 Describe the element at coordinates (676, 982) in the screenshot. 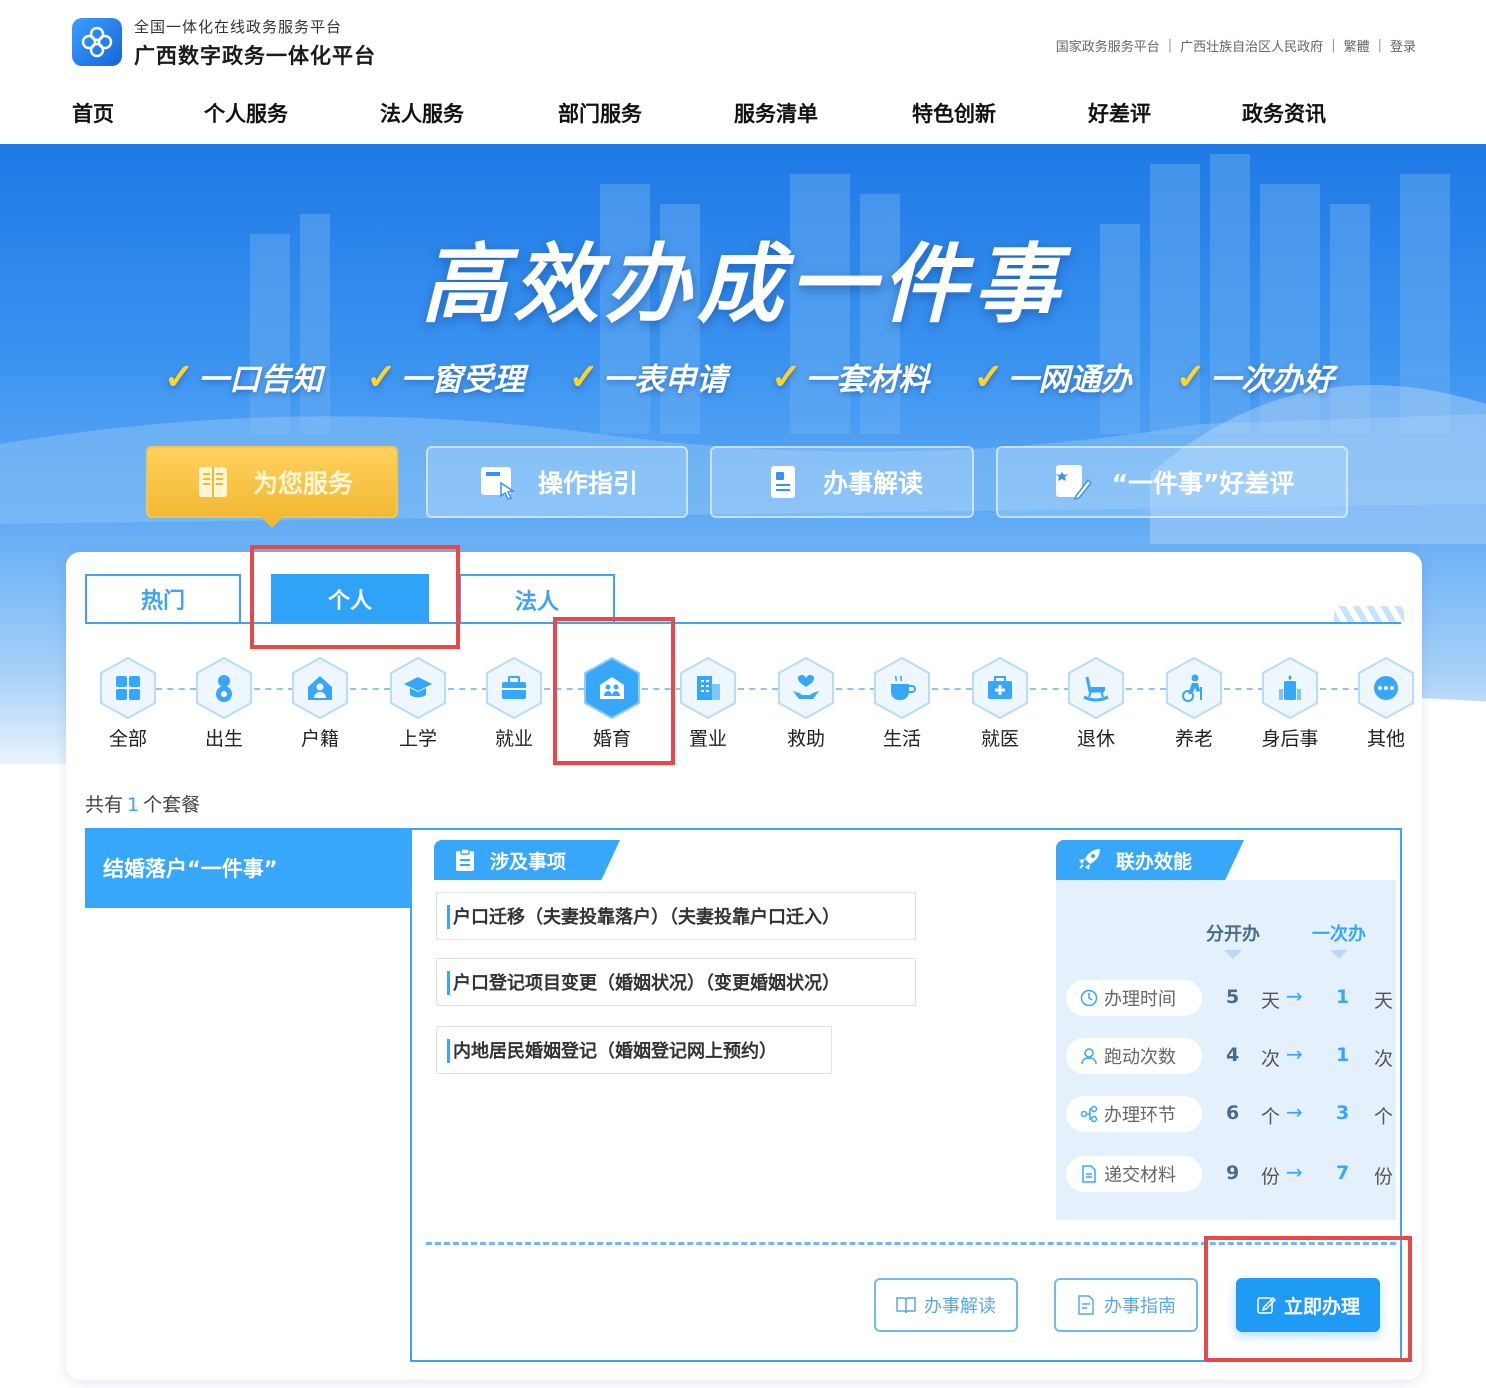

I see `item-marital-status-change: 户口登记项目变更（婚姻状况）（变更婚姻状况）` at that location.